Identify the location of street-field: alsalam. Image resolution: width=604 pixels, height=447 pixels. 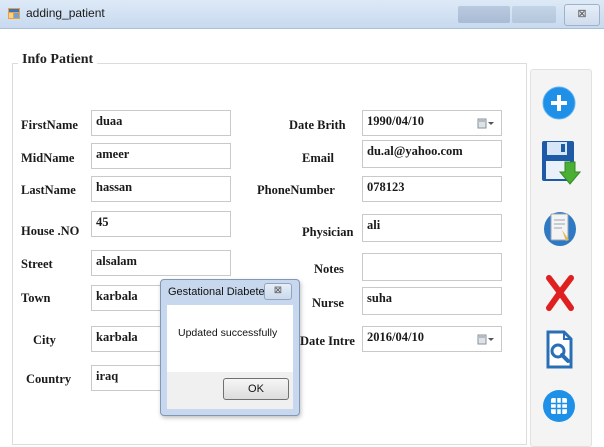
(161, 263).